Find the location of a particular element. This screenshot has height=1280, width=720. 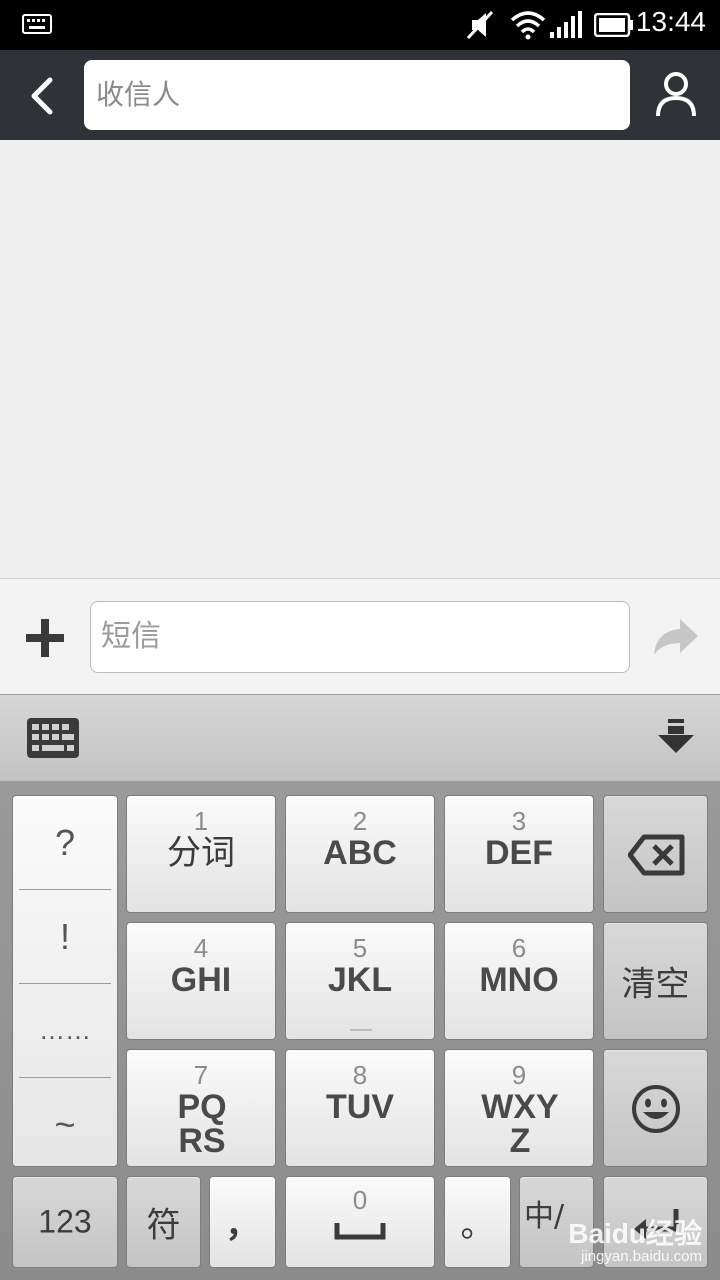

home-key-marker is located at coordinates (361, 1030).